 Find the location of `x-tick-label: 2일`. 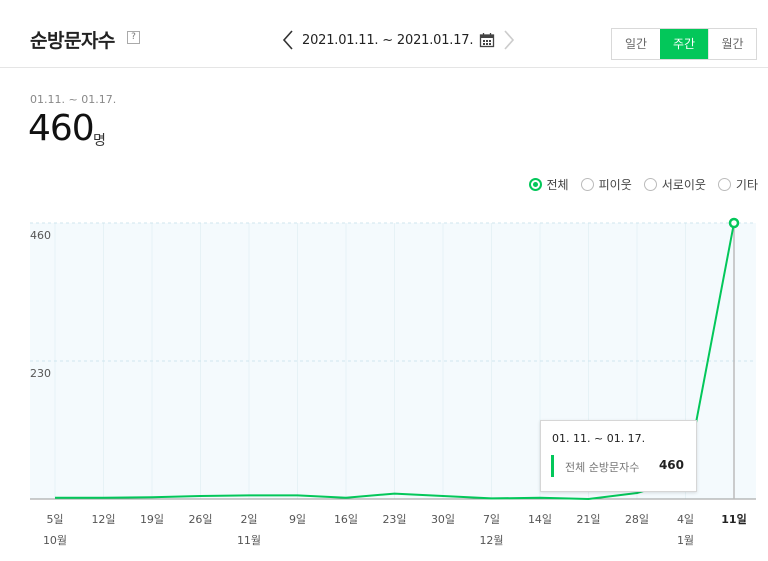

x-tick-label: 2일 is located at coordinates (248, 519).